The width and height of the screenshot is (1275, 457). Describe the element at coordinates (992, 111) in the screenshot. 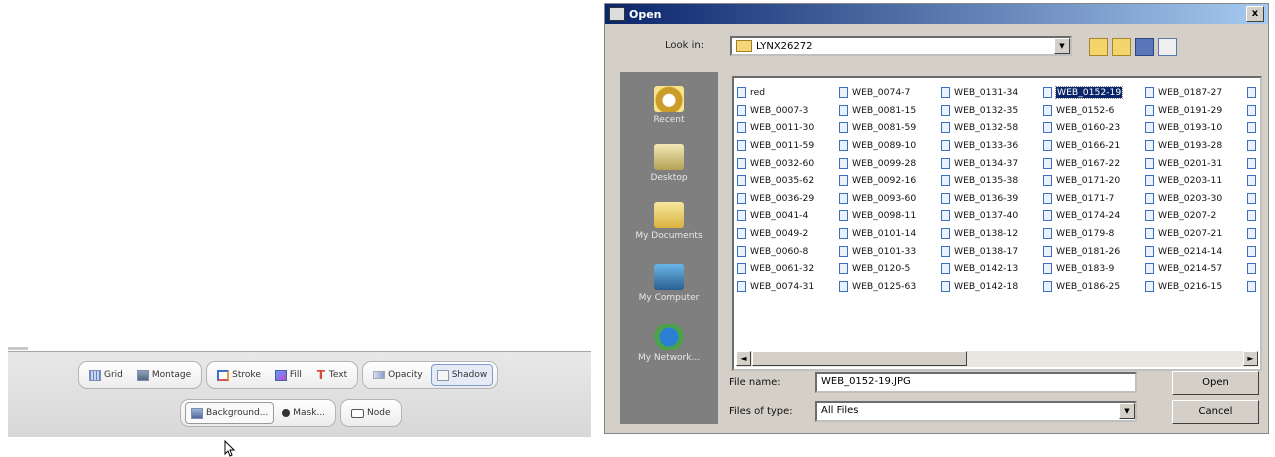

I see `file-item: WEB_0132-35` at that location.